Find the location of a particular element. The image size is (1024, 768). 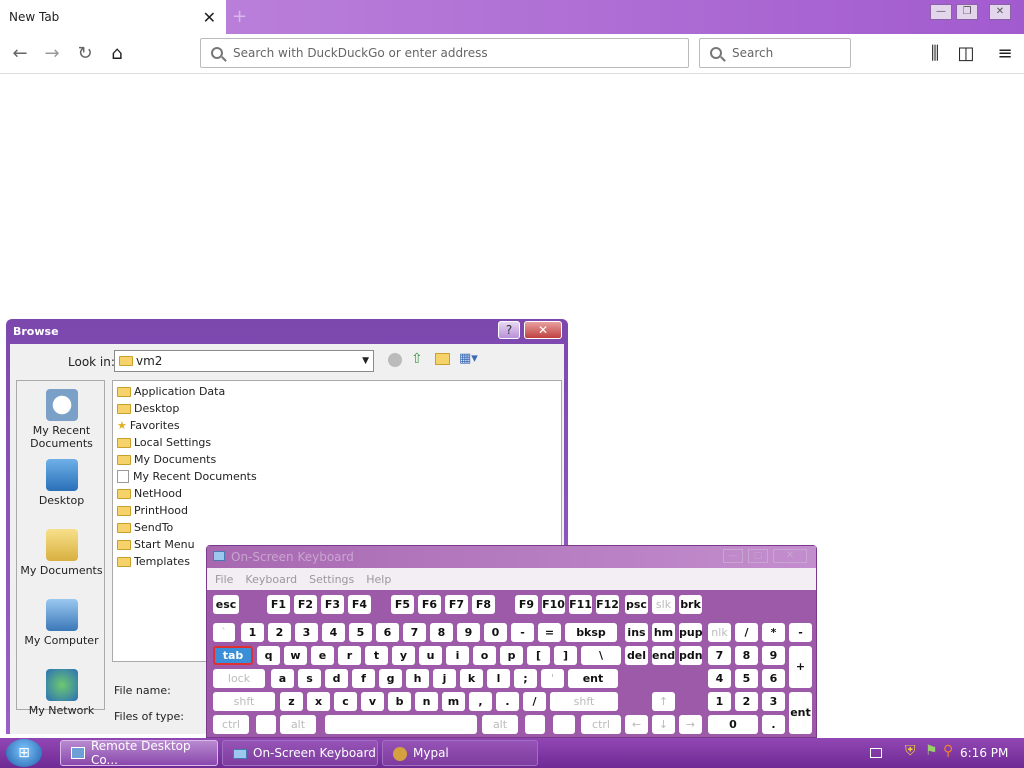

key-space-8: . is located at coordinates (773, 724).